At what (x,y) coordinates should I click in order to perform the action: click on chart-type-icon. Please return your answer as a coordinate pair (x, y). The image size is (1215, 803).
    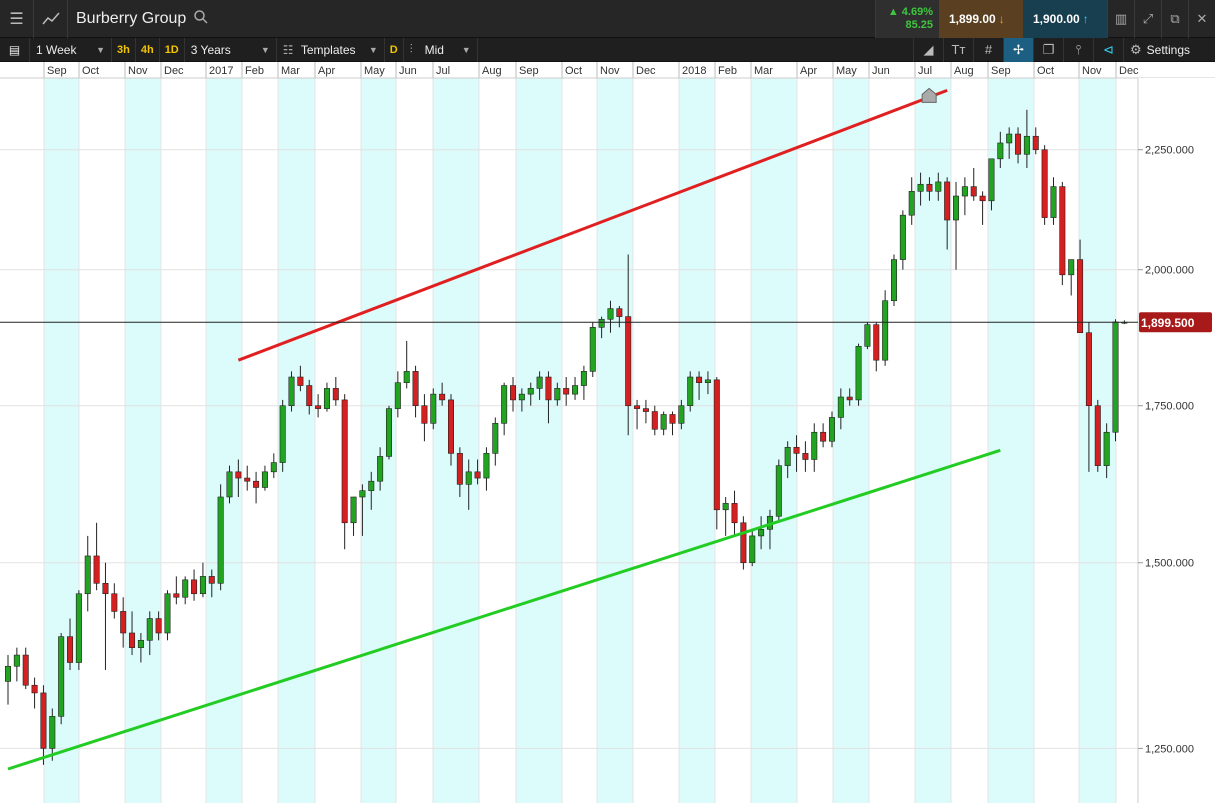
    Looking at the image, I should click on (51, 19).